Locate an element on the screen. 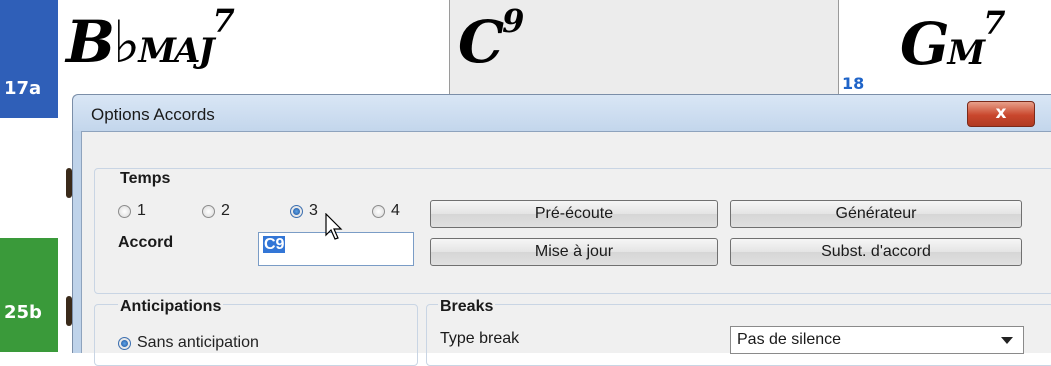 The width and height of the screenshot is (1051, 366). break-type-label: Type break is located at coordinates (480, 338).